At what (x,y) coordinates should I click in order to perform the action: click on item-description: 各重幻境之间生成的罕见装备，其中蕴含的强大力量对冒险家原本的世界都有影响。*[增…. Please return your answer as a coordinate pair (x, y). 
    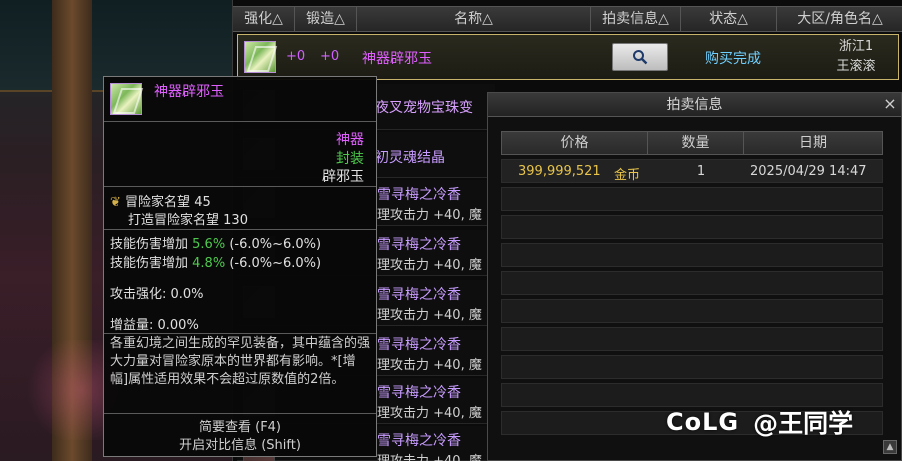
    Looking at the image, I should click on (240, 361).